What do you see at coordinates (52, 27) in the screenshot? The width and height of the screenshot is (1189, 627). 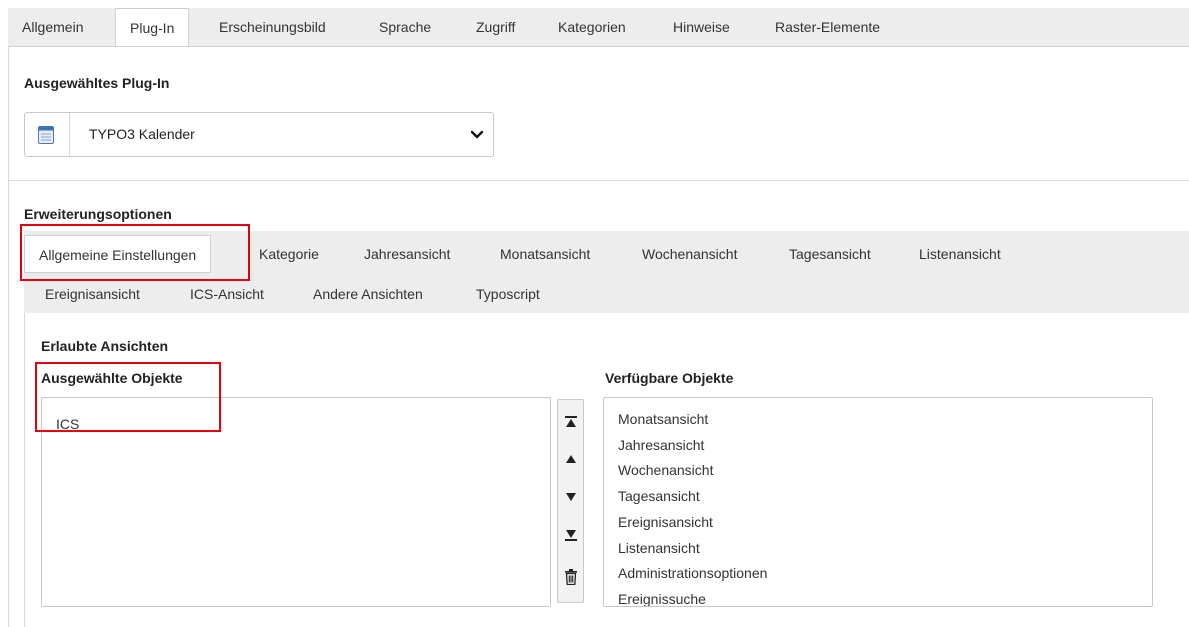 I see `tab-allgemein: Allgemein` at bounding box center [52, 27].